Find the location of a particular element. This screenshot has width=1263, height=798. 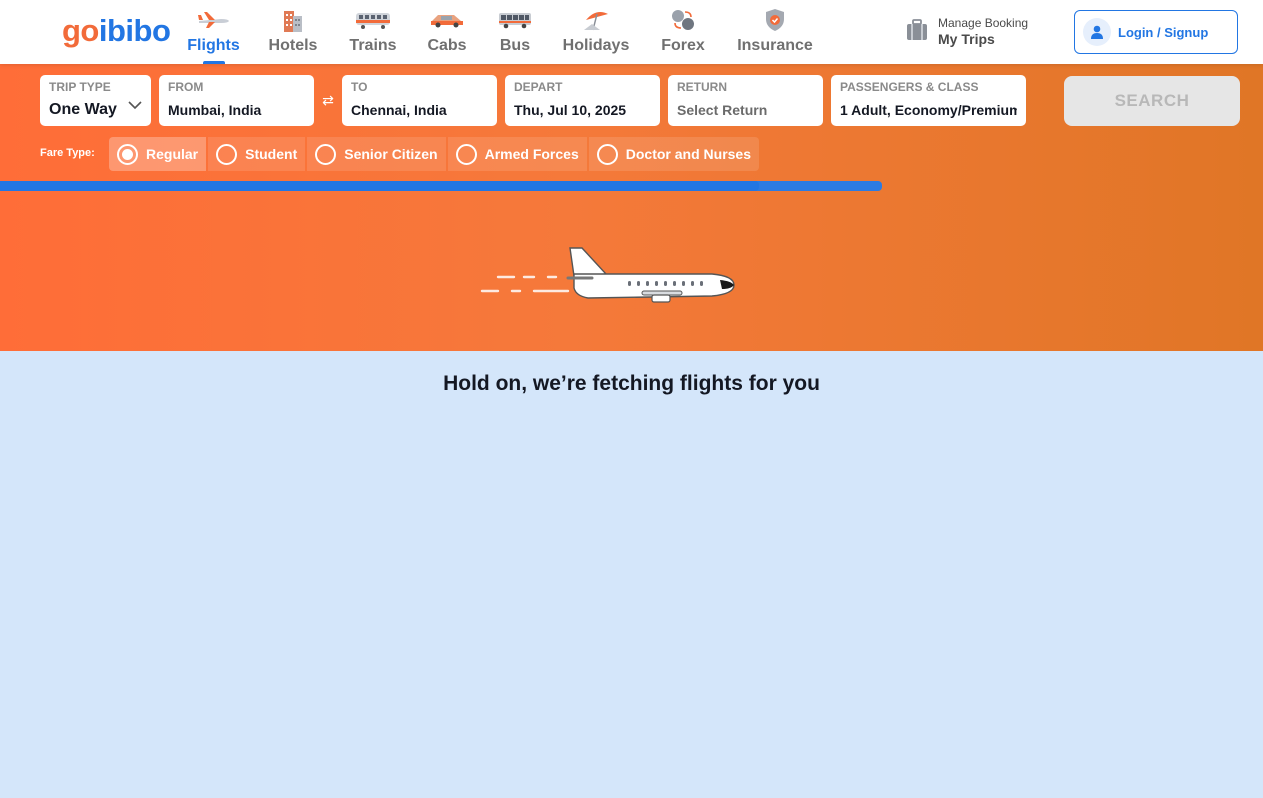

loading-message: Hold on, we’re fetching flights for you is located at coordinates (631, 383).